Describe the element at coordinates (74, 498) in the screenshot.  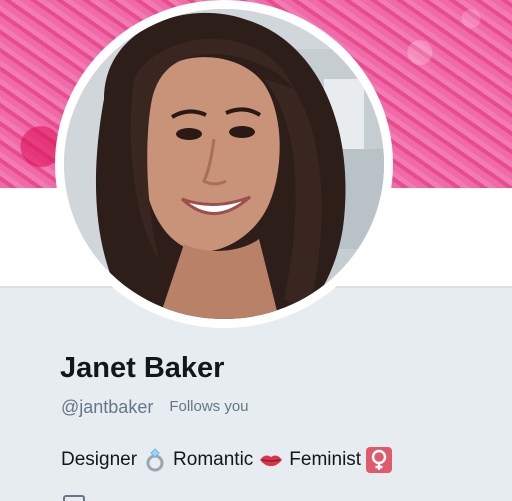
I see `calendar-icon` at that location.